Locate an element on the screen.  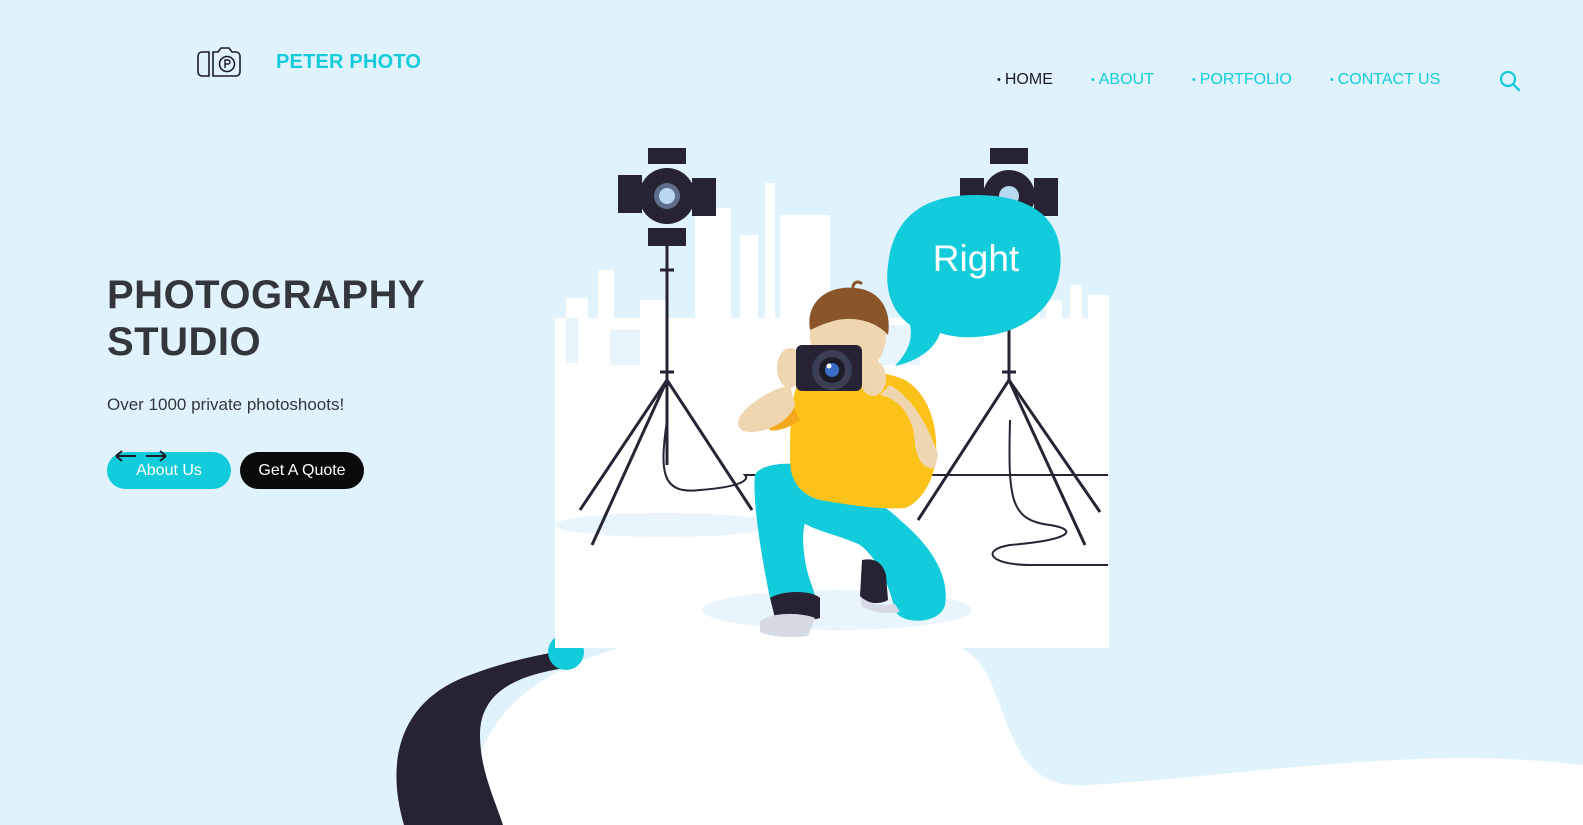
arrow-left-right-icon is located at coordinates (141, 456).